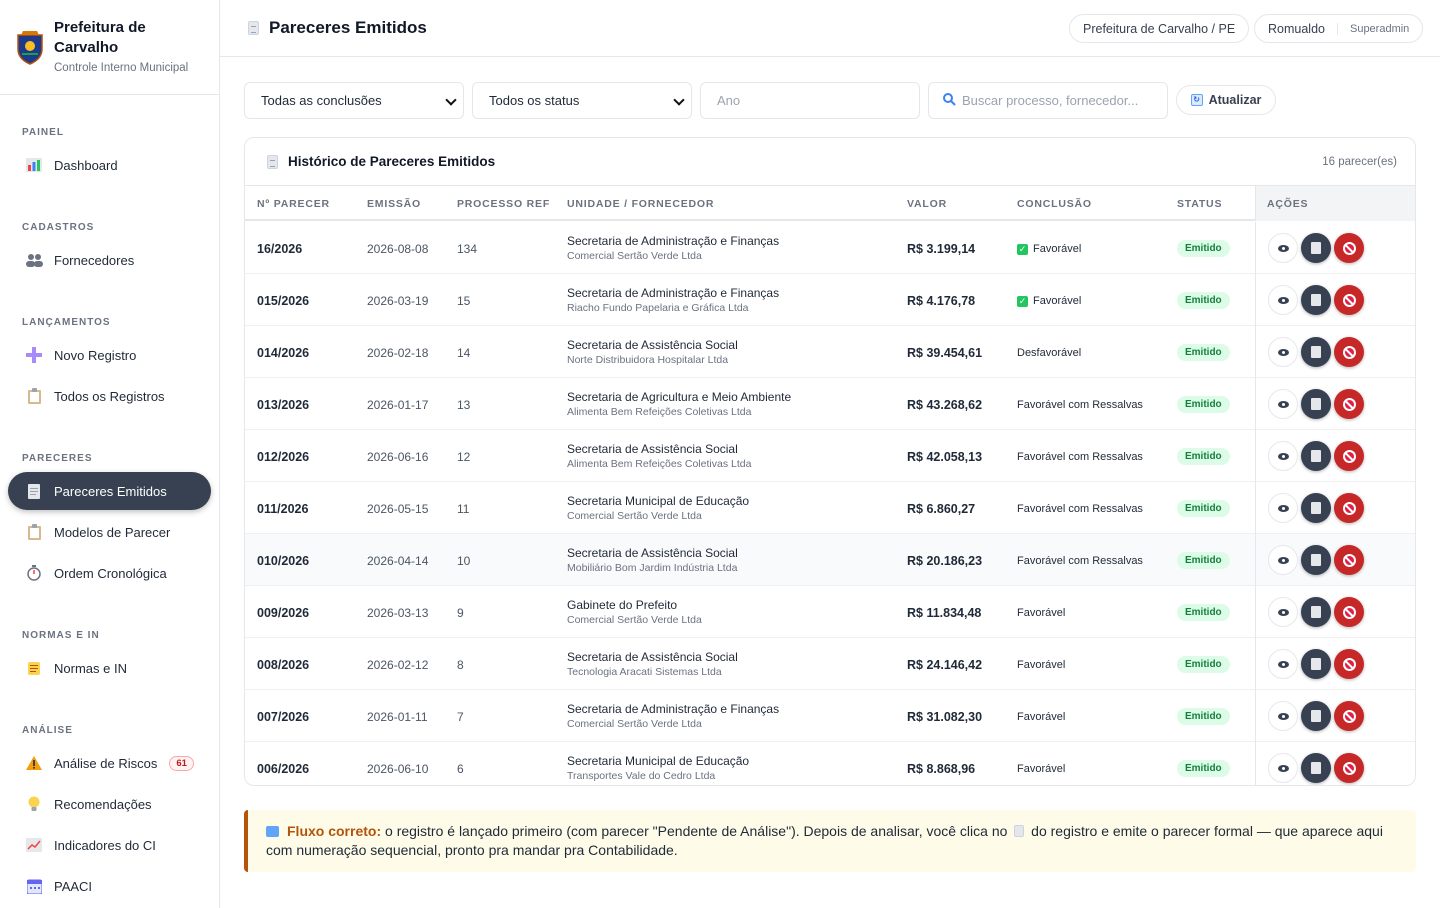 This screenshot has height=908, width=1440. Describe the element at coordinates (283, 717) in the screenshot. I see `parecer-number: 007/2026` at that location.